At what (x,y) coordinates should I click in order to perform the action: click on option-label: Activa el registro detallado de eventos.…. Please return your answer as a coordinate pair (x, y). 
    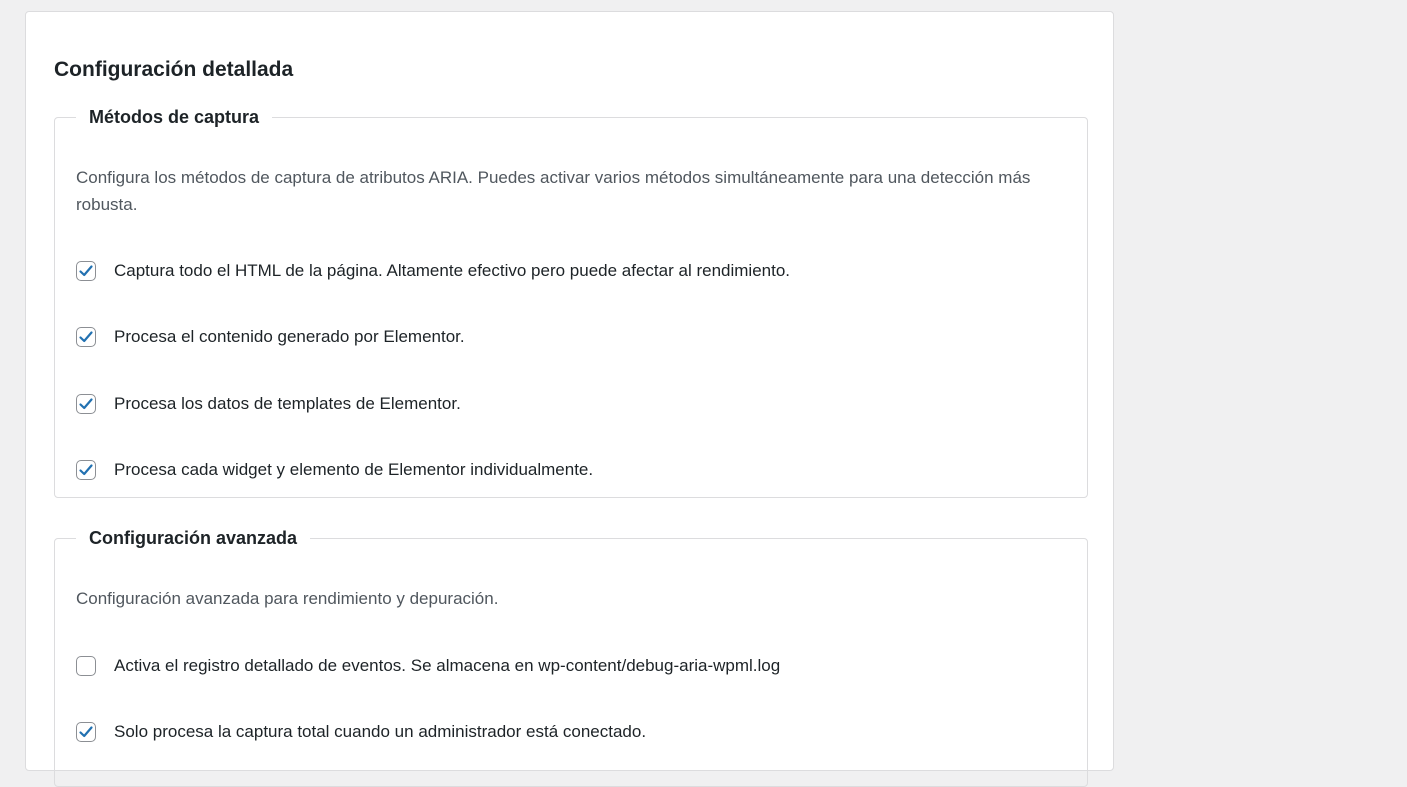
    Looking at the image, I should click on (447, 665).